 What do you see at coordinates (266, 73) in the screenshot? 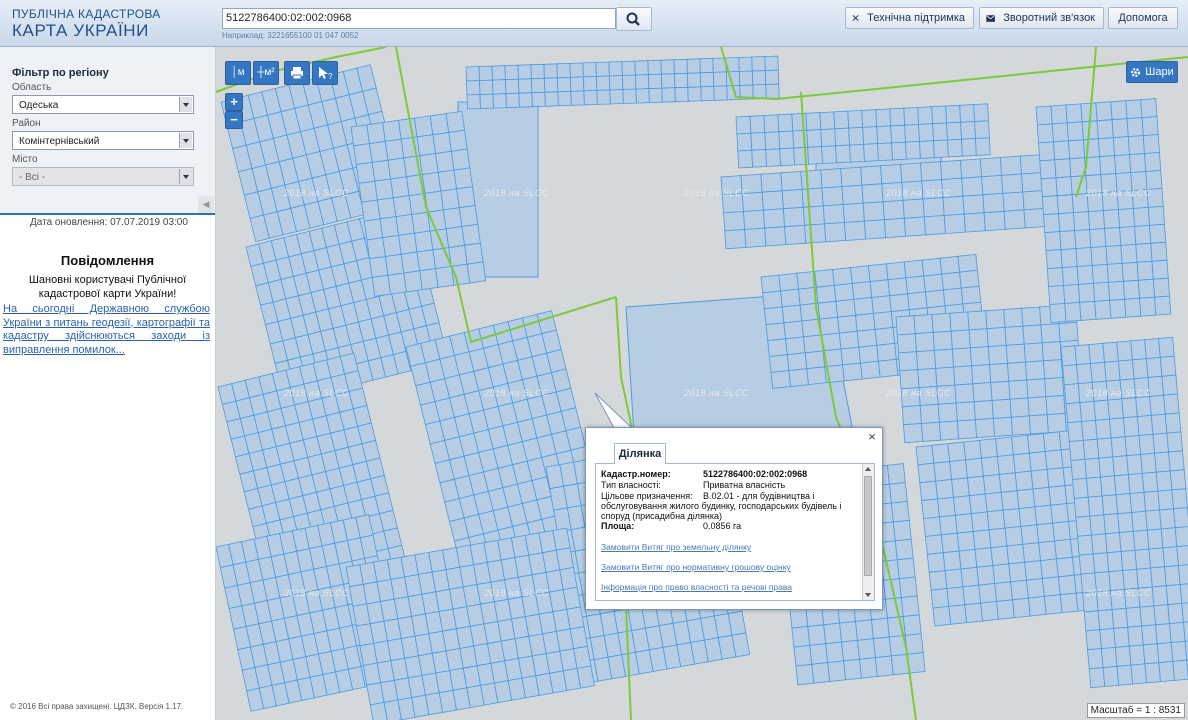
I see `measure-area-tool: ┼м²` at bounding box center [266, 73].